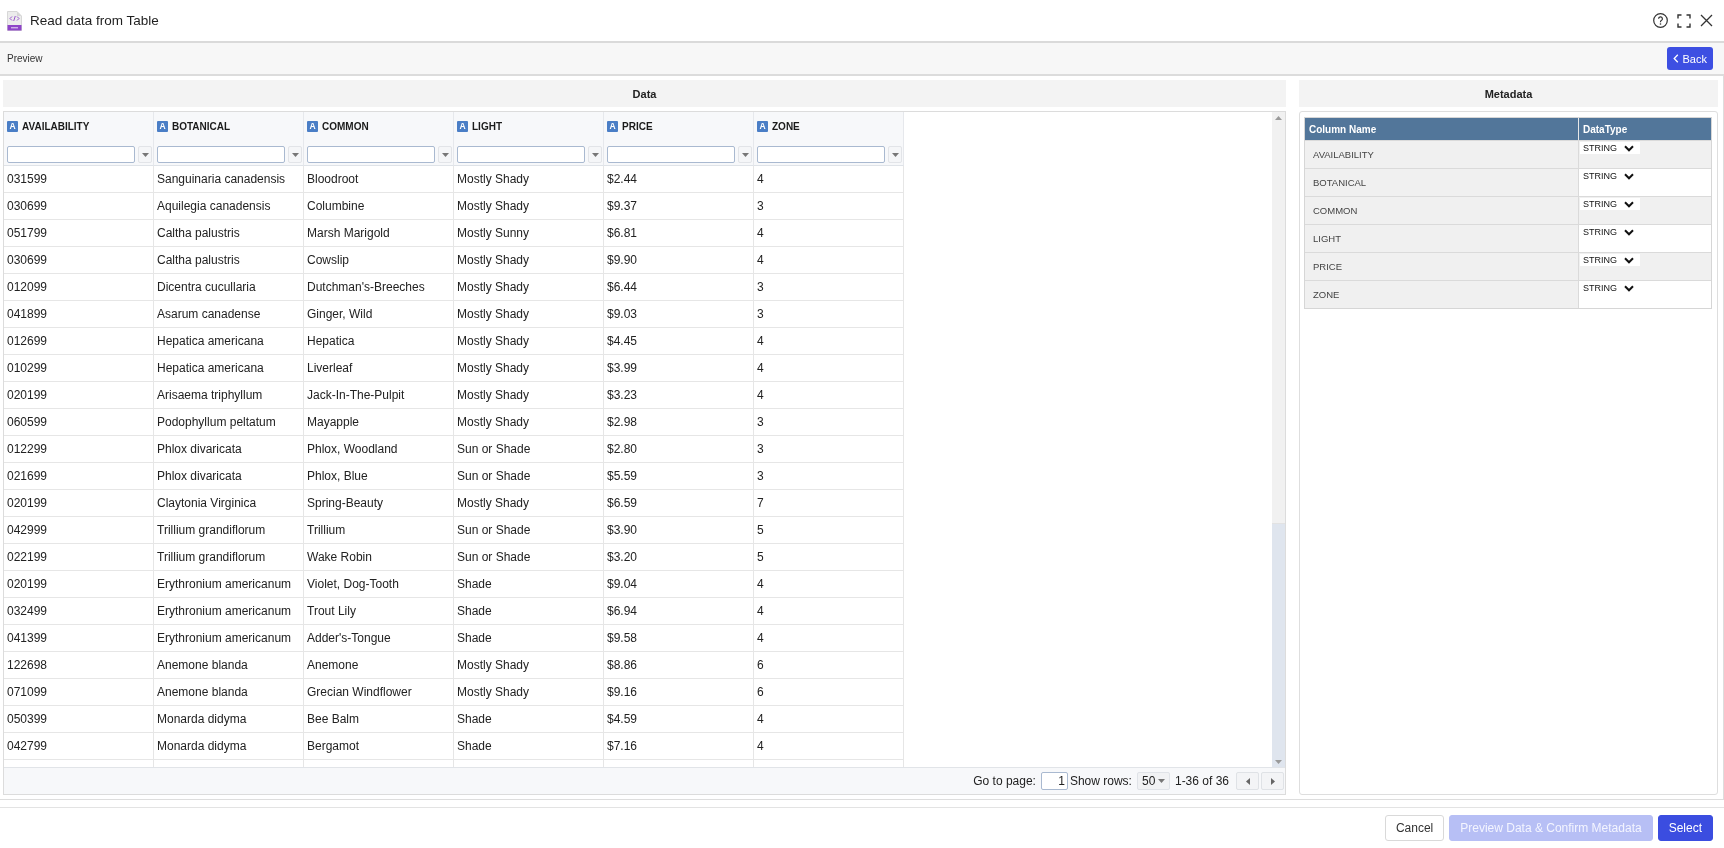  I want to click on table-cell: $3.20, so click(679, 557).